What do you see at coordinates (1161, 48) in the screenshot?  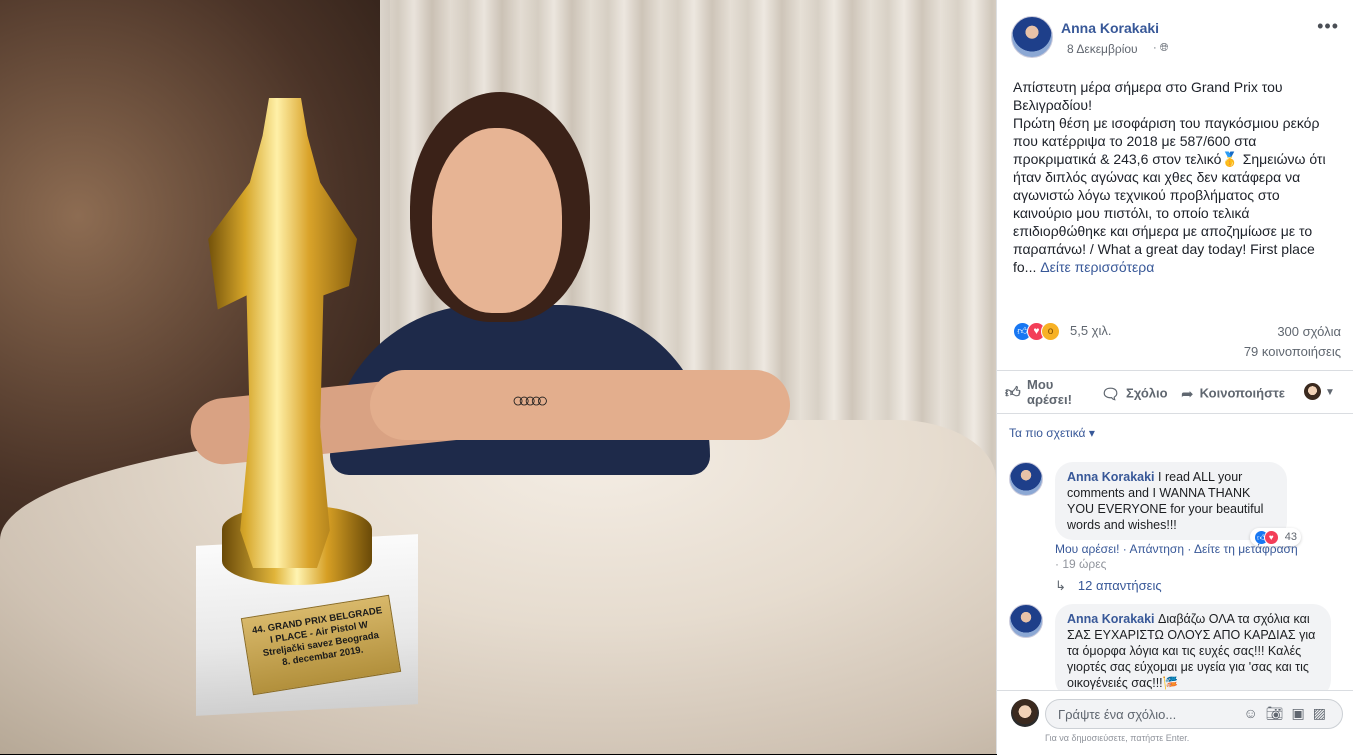 I see `globe-icon: · 🌐︎` at bounding box center [1161, 48].